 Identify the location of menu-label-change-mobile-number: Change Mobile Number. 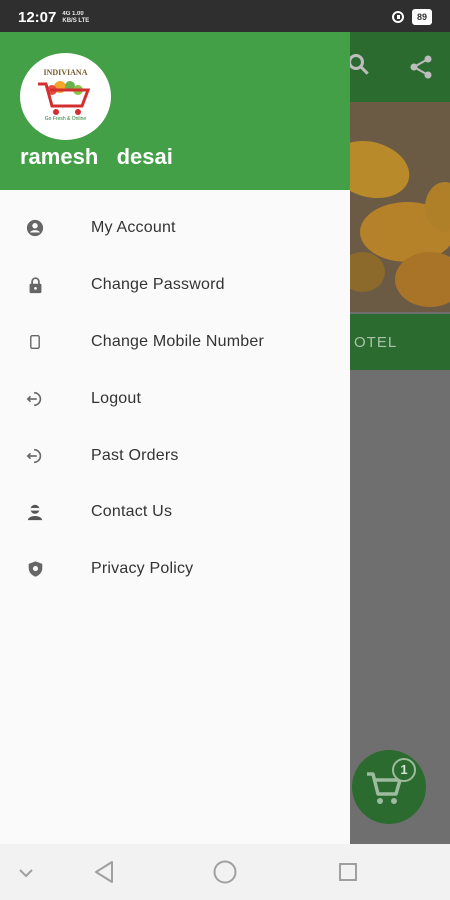
(177, 341).